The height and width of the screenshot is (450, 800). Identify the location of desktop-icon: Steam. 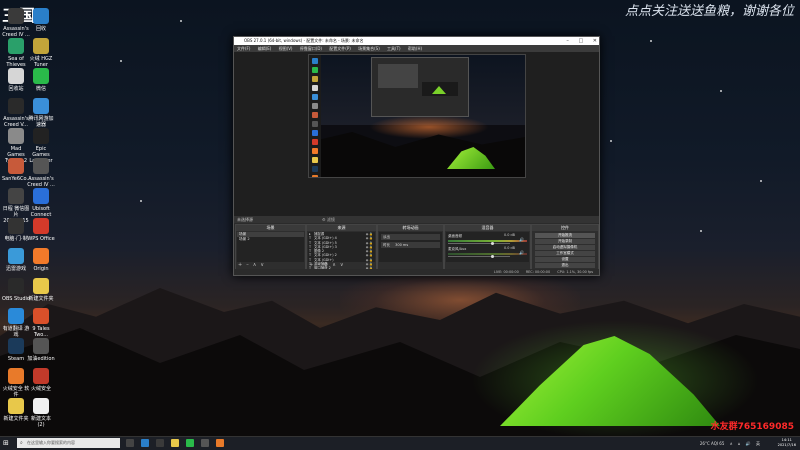
(16, 350).